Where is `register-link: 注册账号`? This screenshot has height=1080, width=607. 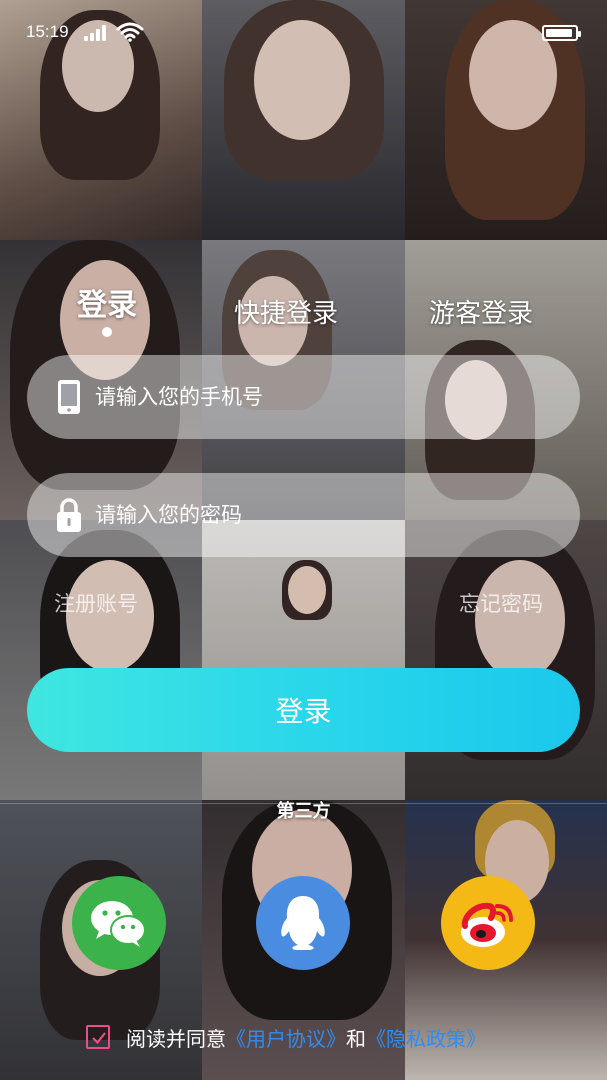 register-link: 注册账号 is located at coordinates (96, 603).